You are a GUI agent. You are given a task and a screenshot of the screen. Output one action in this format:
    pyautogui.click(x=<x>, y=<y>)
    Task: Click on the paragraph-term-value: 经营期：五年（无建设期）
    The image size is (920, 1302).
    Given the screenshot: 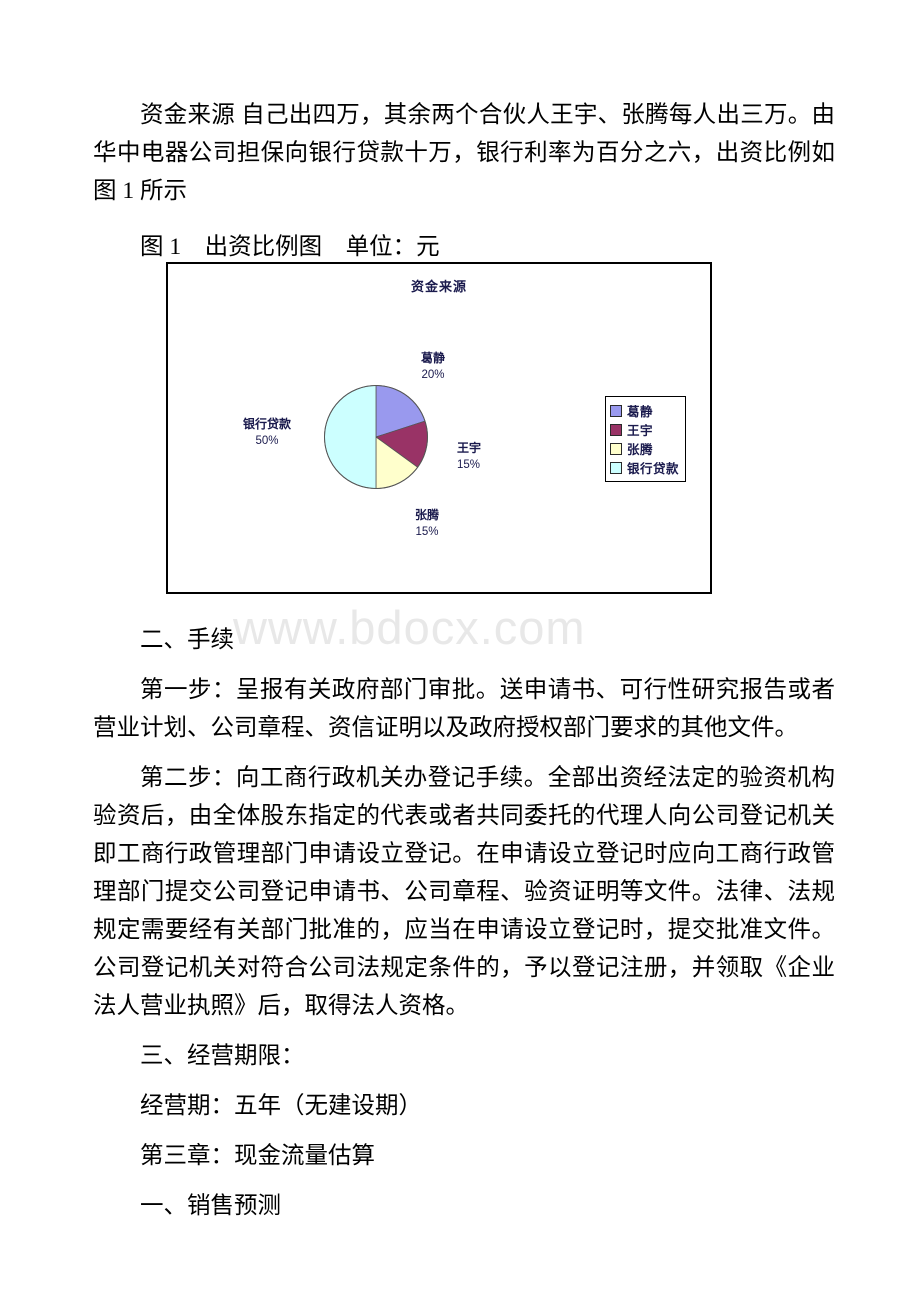 What is the action you would take?
    pyautogui.click(x=281, y=1106)
    